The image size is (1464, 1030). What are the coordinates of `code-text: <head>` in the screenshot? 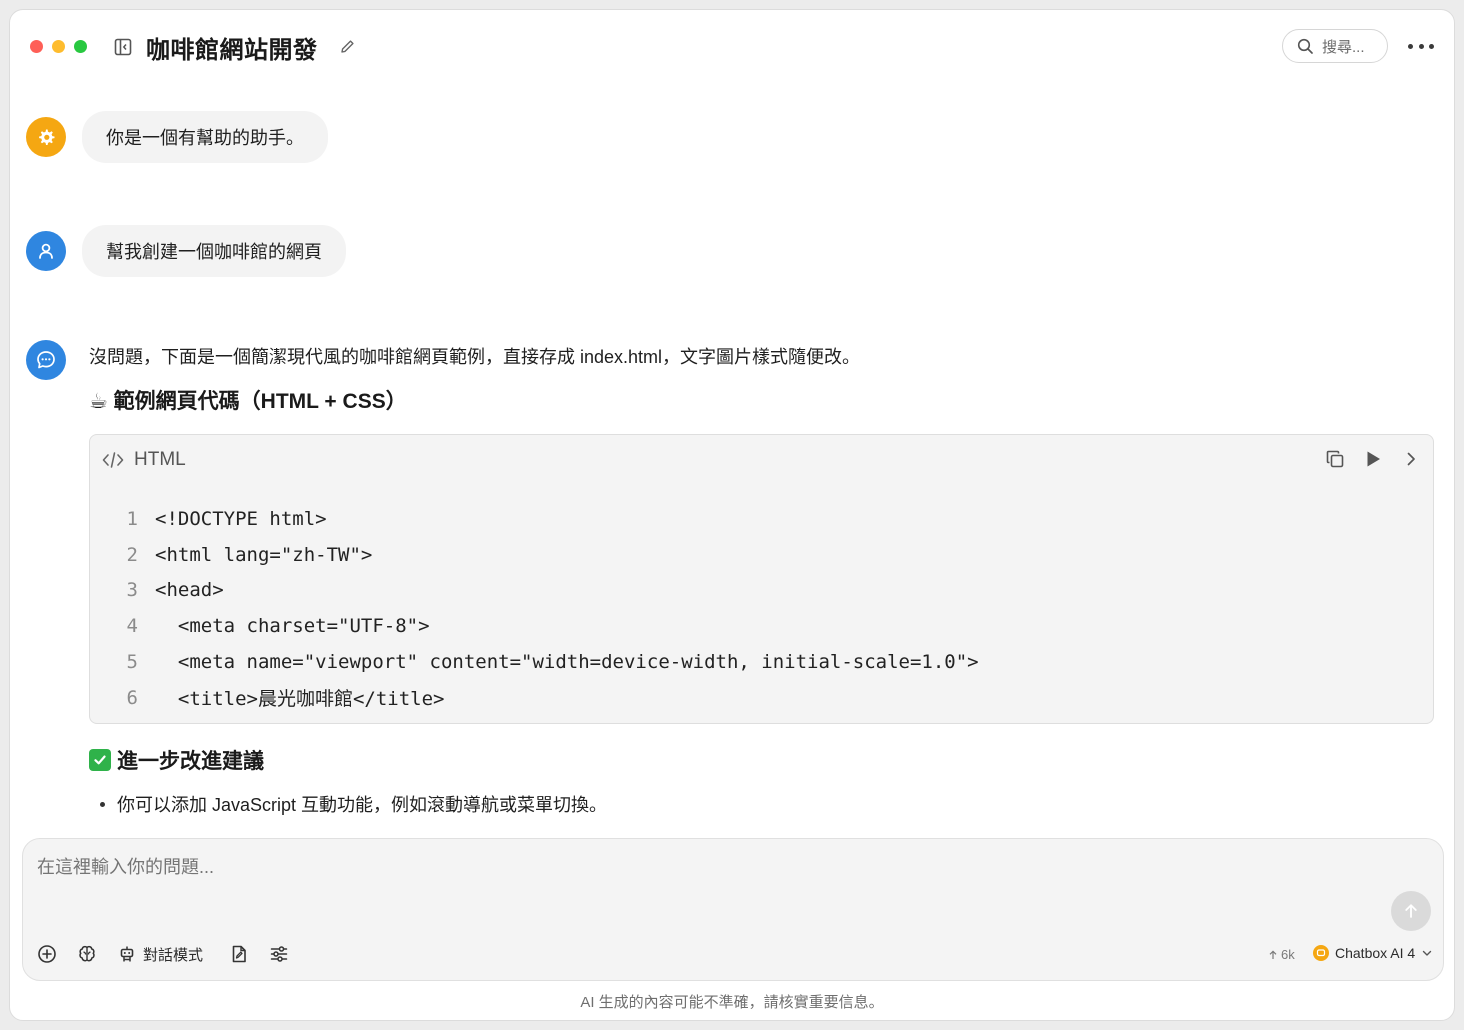 It's located at (189, 590).